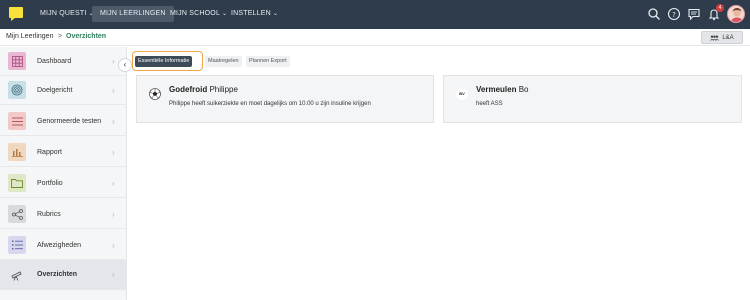 Image resolution: width=750 pixels, height=300 pixels. I want to click on chat-icon, so click(694, 14).